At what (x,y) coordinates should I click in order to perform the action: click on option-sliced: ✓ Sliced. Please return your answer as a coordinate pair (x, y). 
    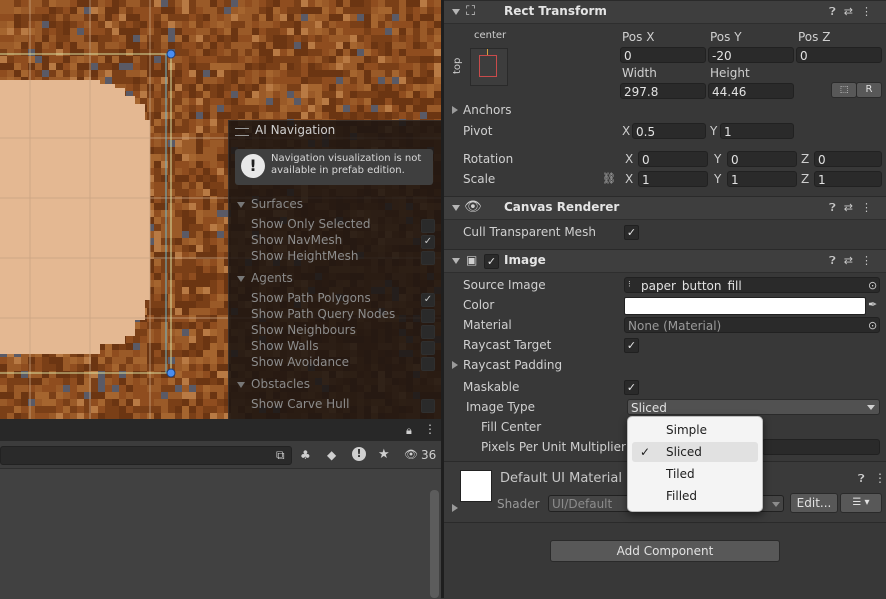
    Looking at the image, I should click on (695, 452).